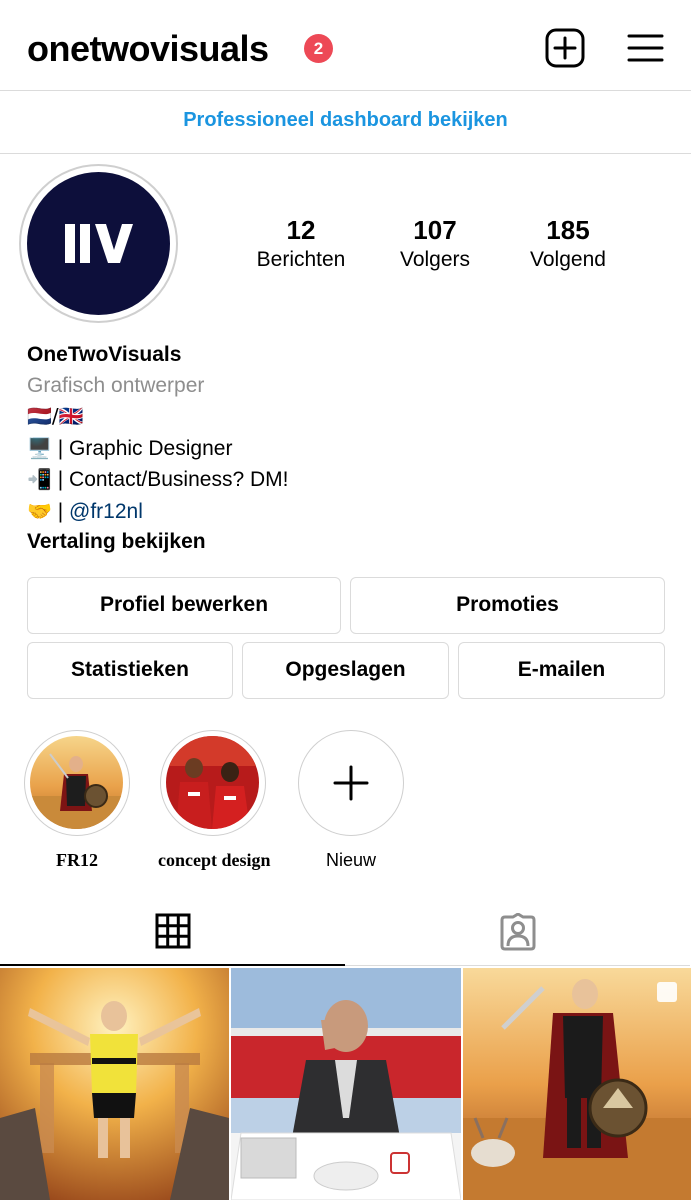 The height and width of the screenshot is (1200, 691). I want to click on bio-line1-text: | Graphic Designer, so click(142, 448).